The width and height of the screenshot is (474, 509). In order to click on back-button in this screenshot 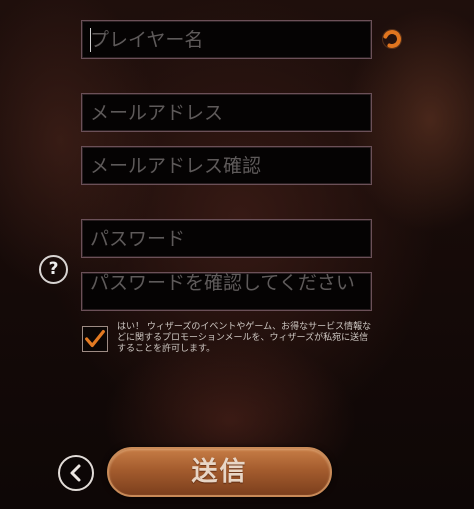, I will do `click(76, 473)`.